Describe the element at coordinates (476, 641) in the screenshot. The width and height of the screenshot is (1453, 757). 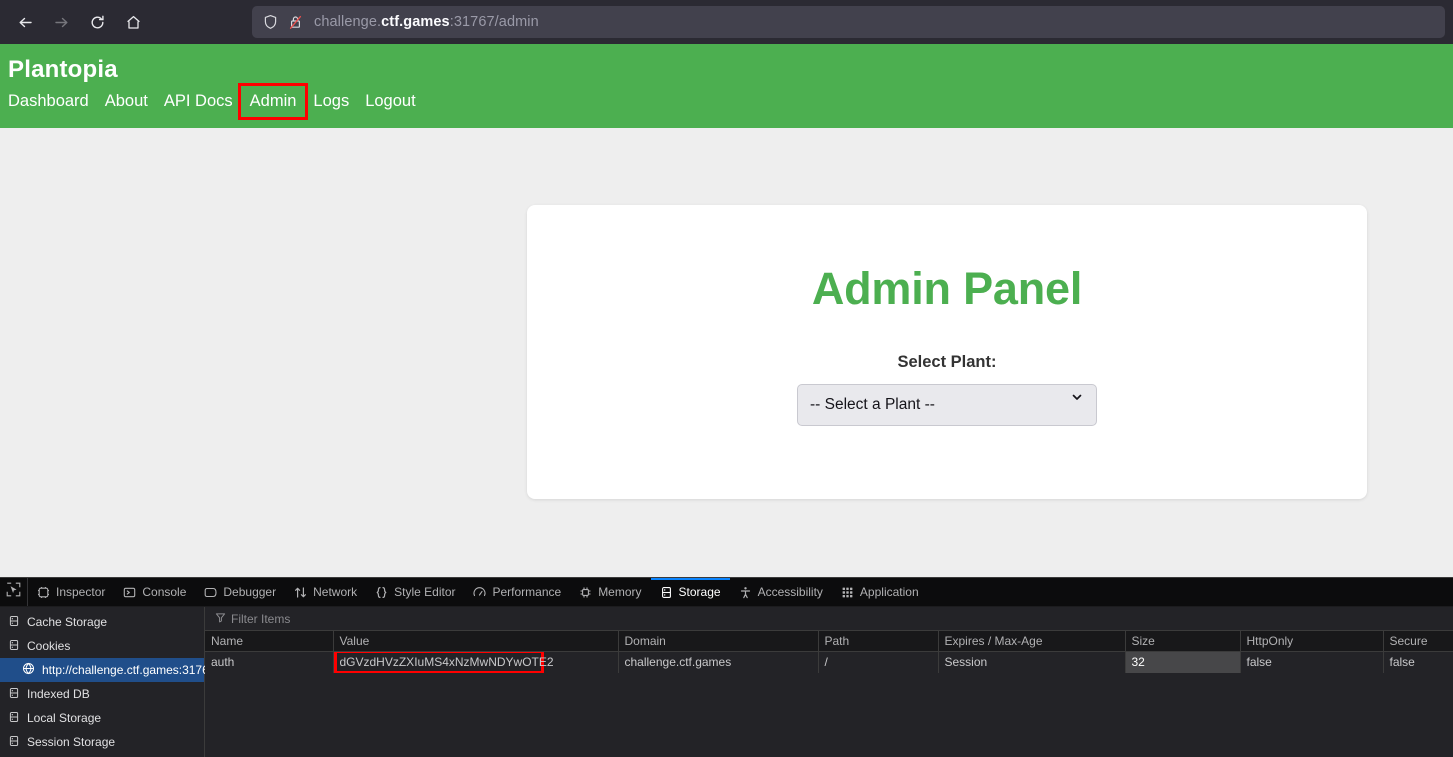
I see `column-header-value: Value` at that location.